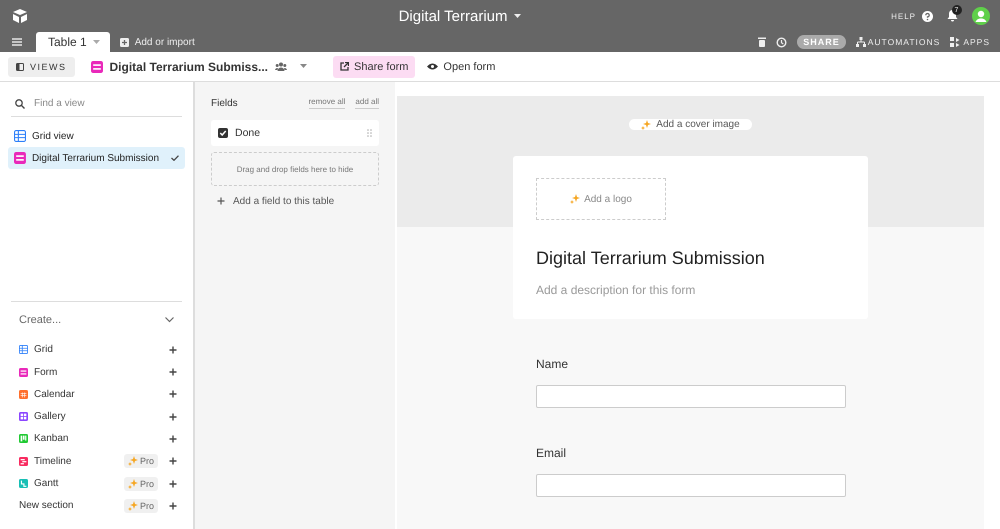  I want to click on view-item: Grid view, so click(96, 136).